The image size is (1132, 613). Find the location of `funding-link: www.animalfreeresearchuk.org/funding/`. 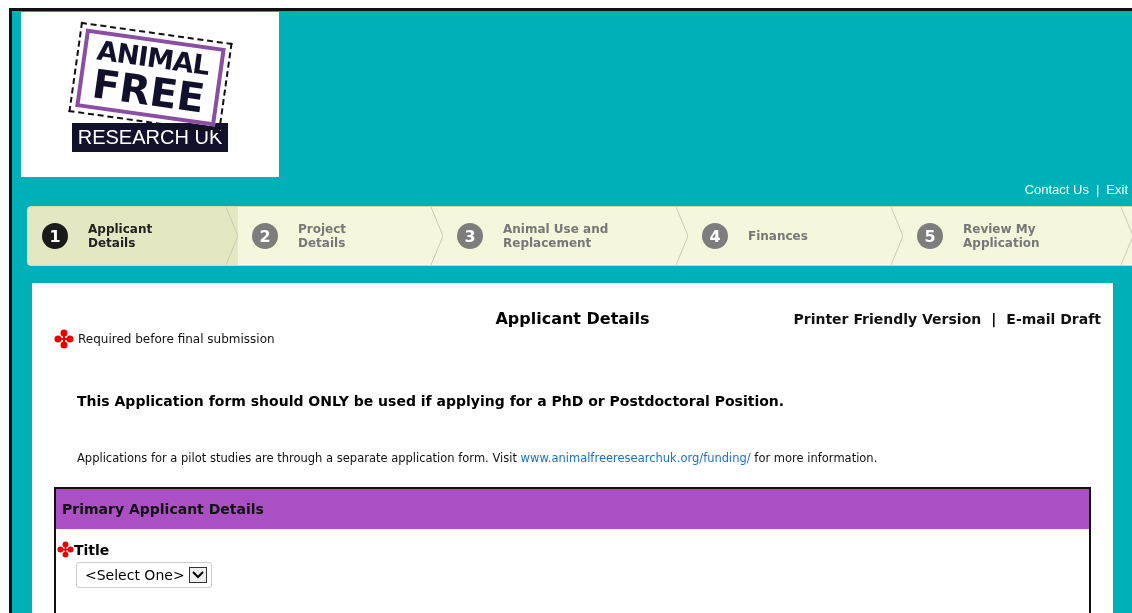

funding-link: www.animalfreeresearchuk.org/funding/ is located at coordinates (635, 458).